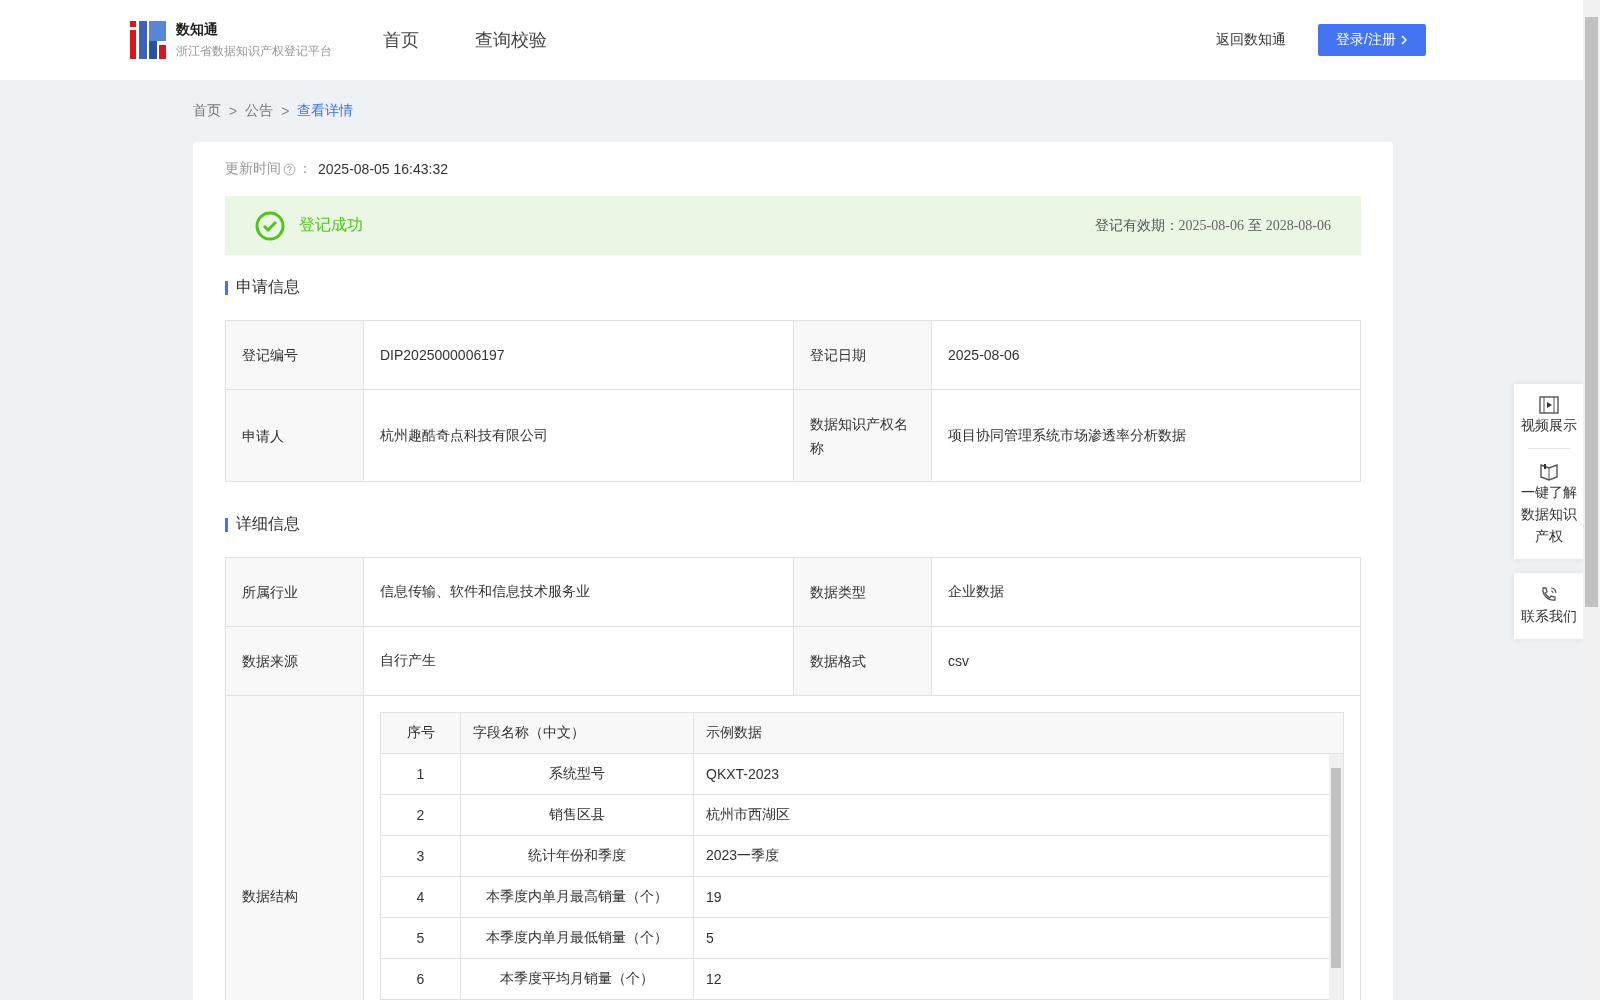 This screenshot has height=1000, width=1600. Describe the element at coordinates (295, 355) in the screenshot. I see `field-label: 登记编号` at that location.